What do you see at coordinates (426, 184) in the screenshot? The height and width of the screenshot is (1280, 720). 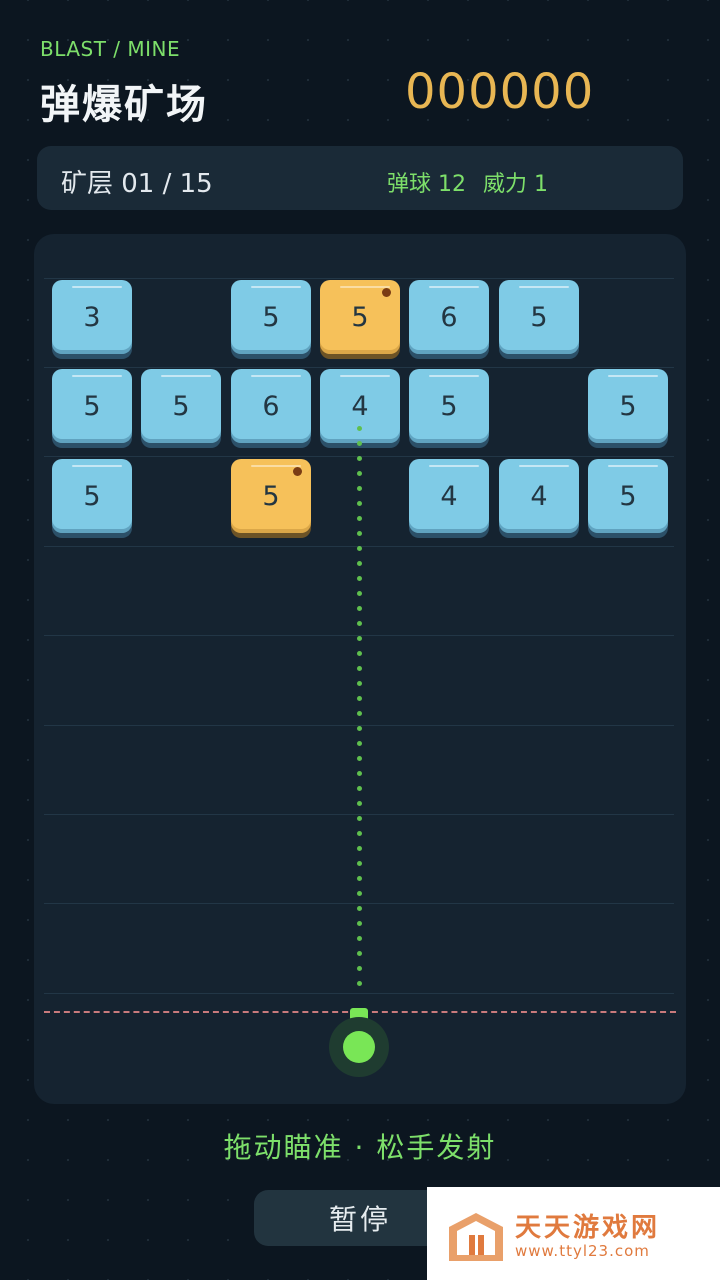 I see `ball-count: 弹球 12` at bounding box center [426, 184].